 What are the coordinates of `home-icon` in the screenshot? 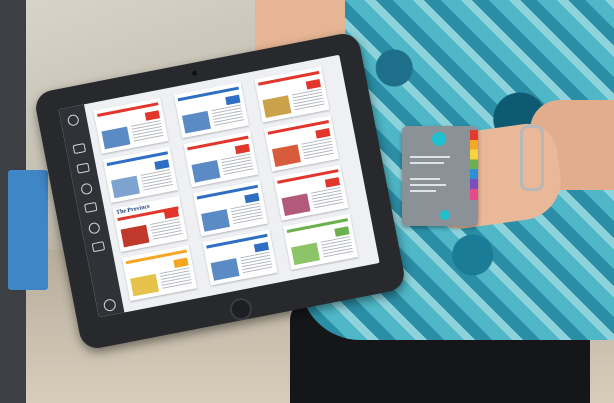 It's located at (109, 305).